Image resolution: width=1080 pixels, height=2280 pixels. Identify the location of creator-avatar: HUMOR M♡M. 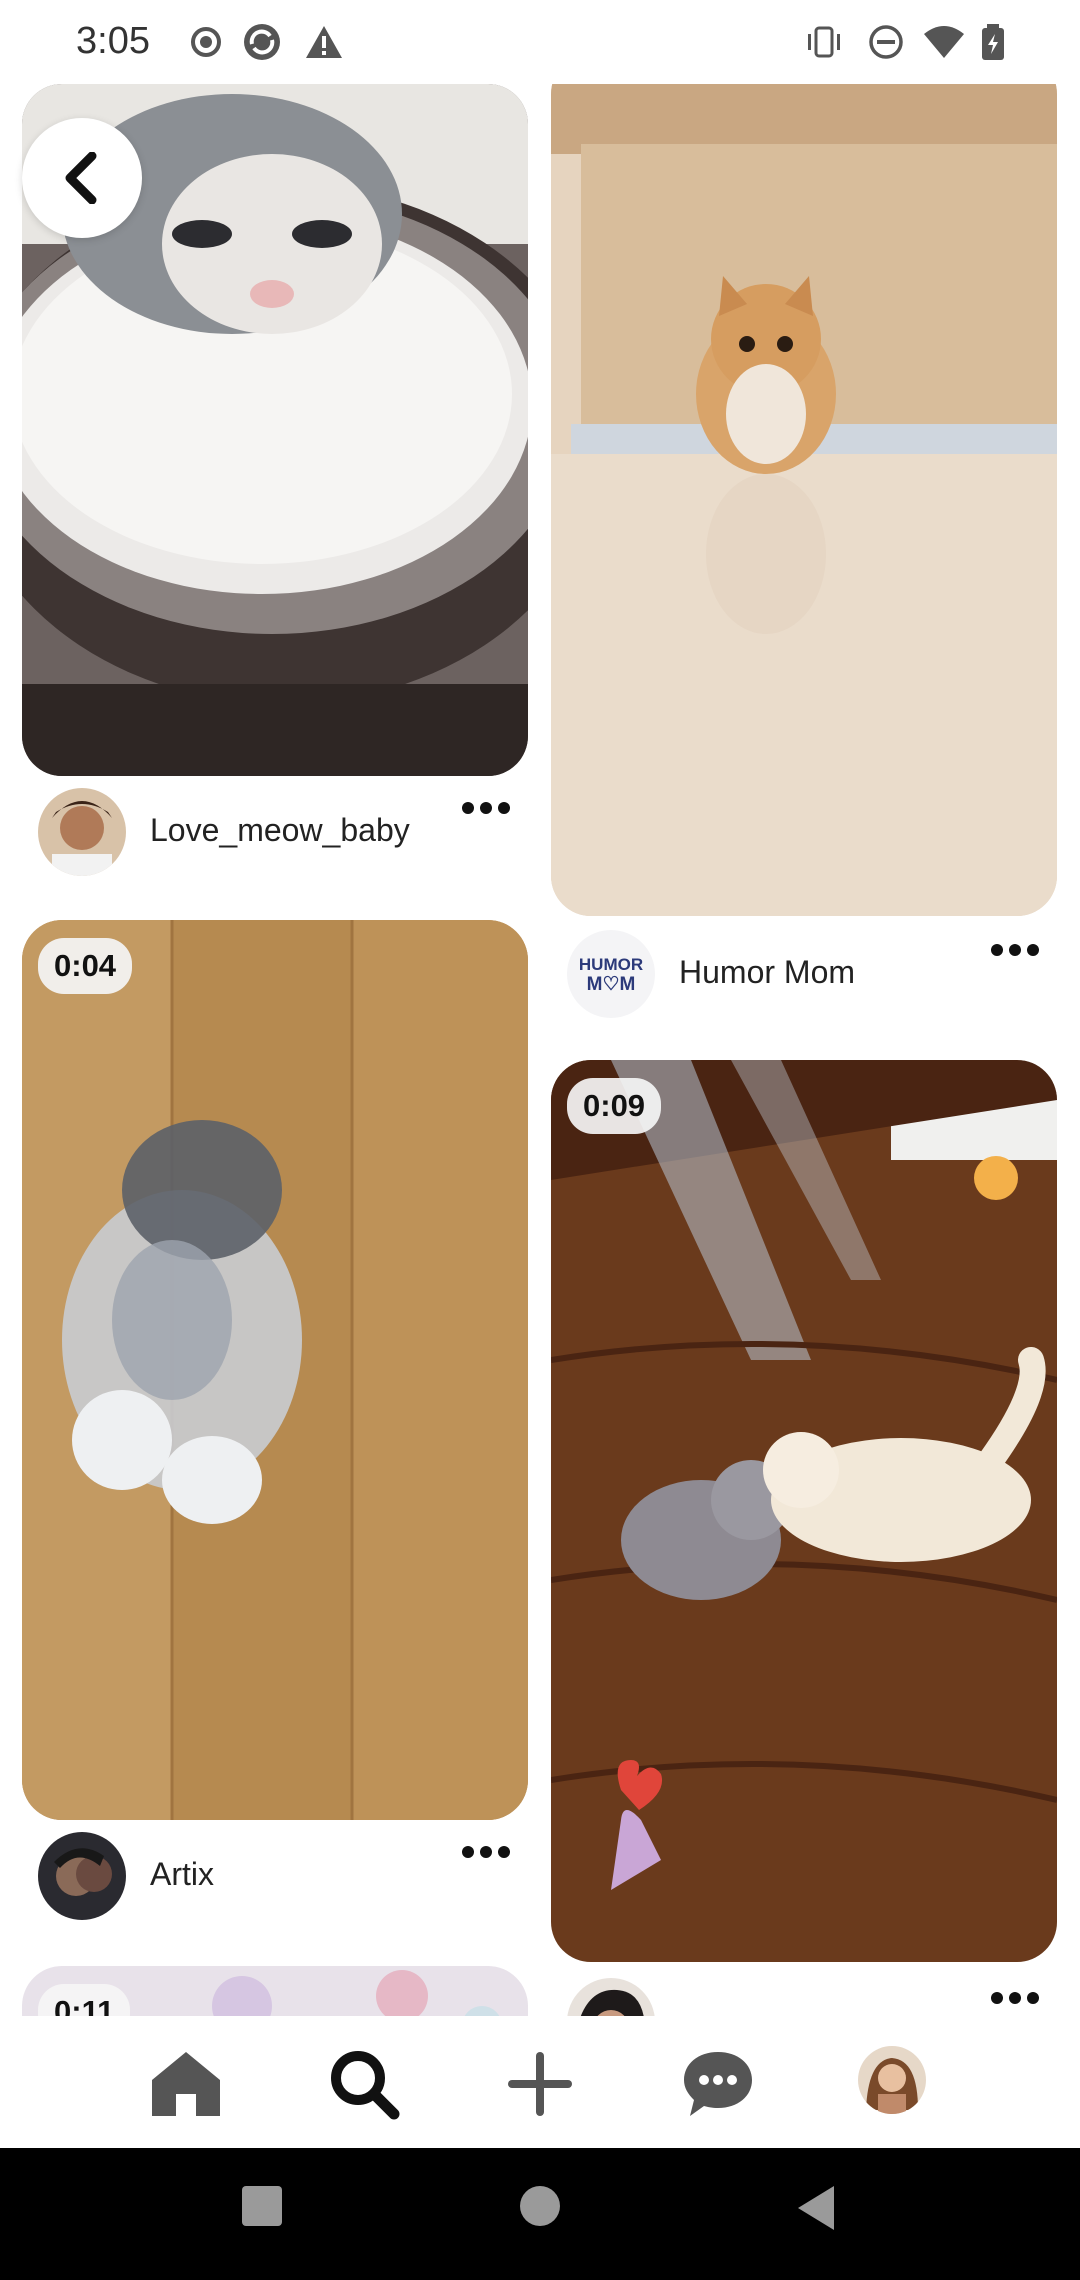
(611, 974).